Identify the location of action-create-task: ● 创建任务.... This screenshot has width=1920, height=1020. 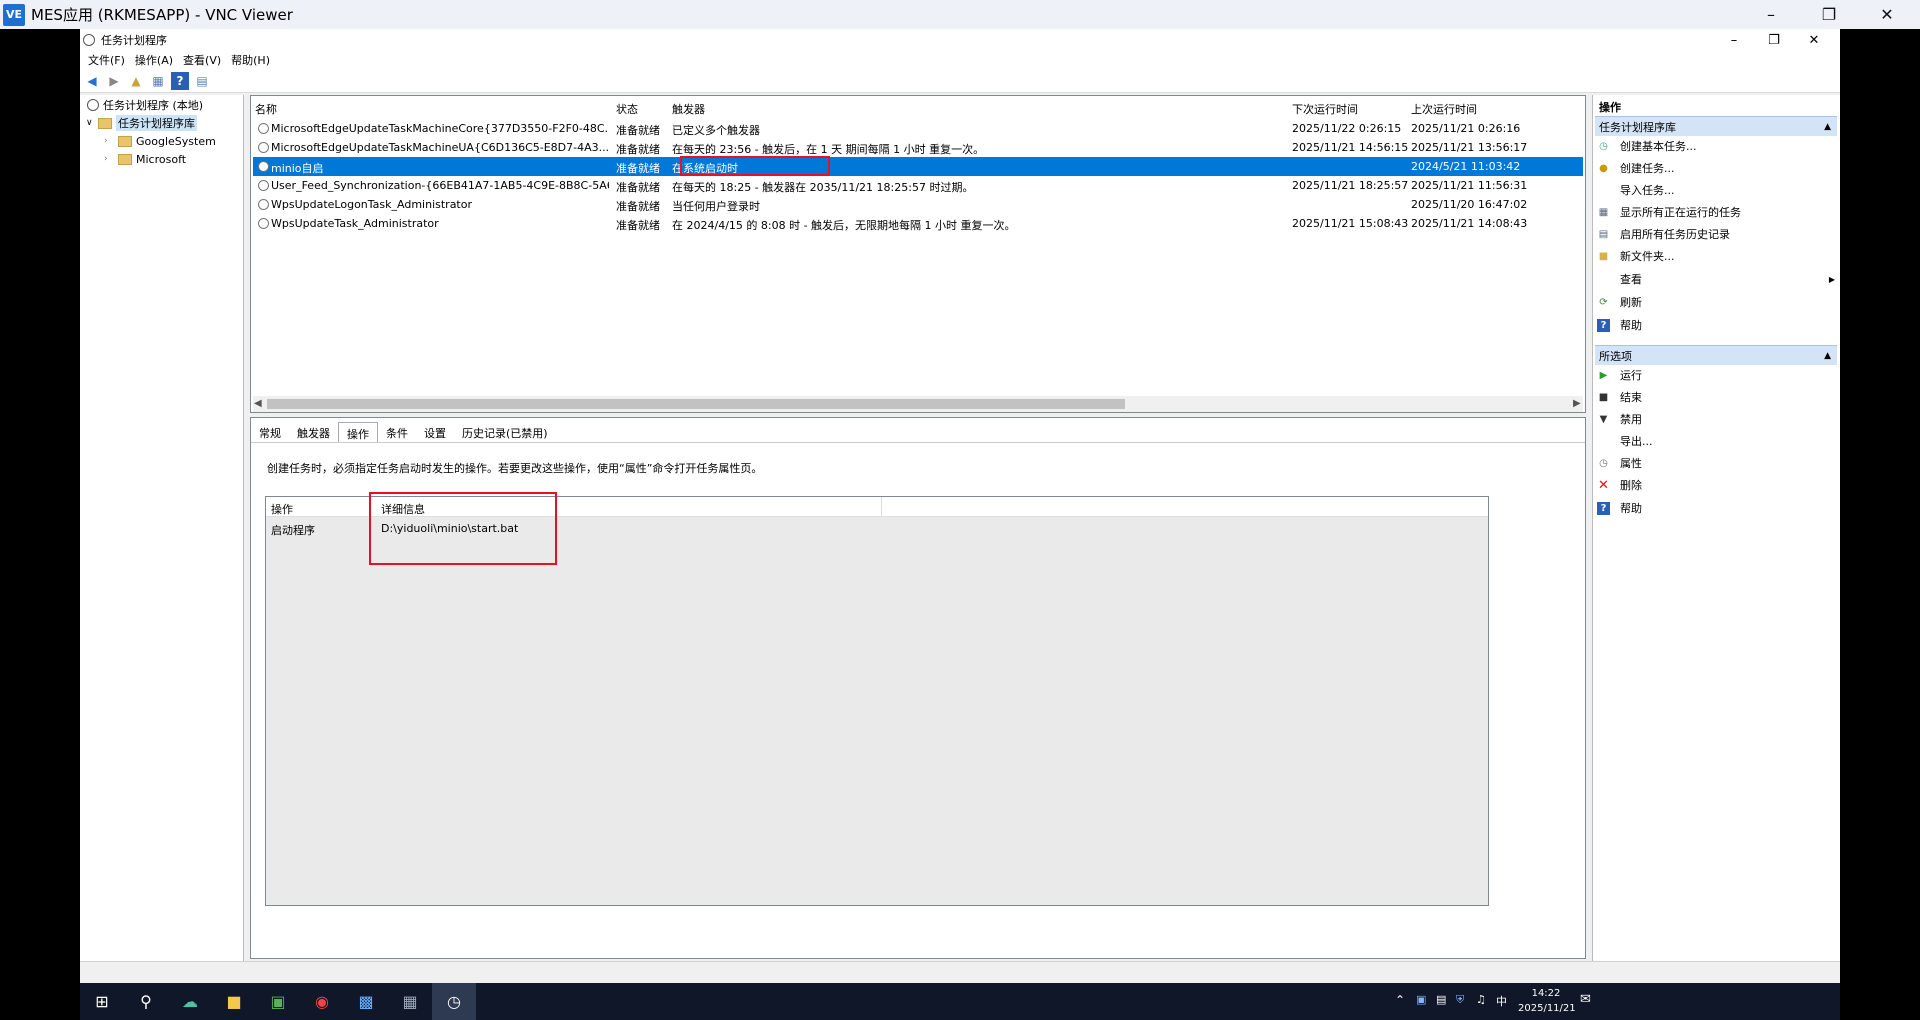
(1636, 168).